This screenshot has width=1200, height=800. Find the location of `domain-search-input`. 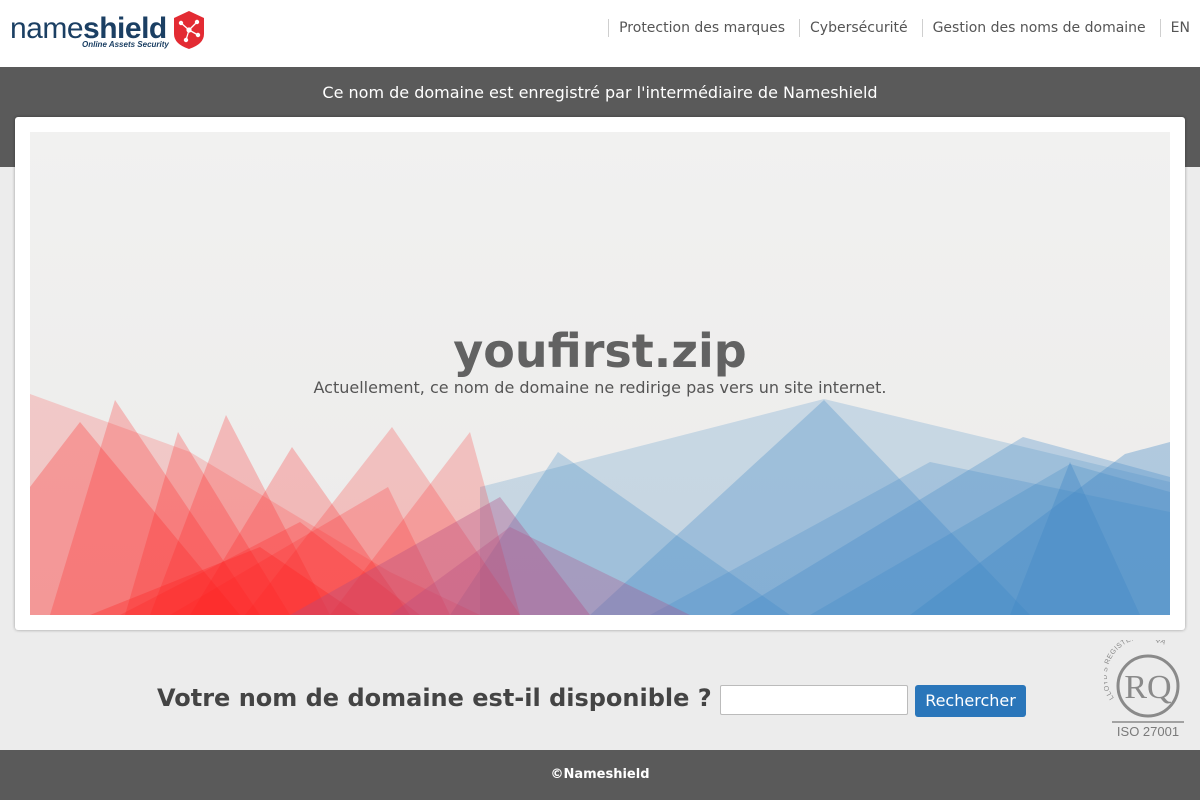

domain-search-input is located at coordinates (814, 700).